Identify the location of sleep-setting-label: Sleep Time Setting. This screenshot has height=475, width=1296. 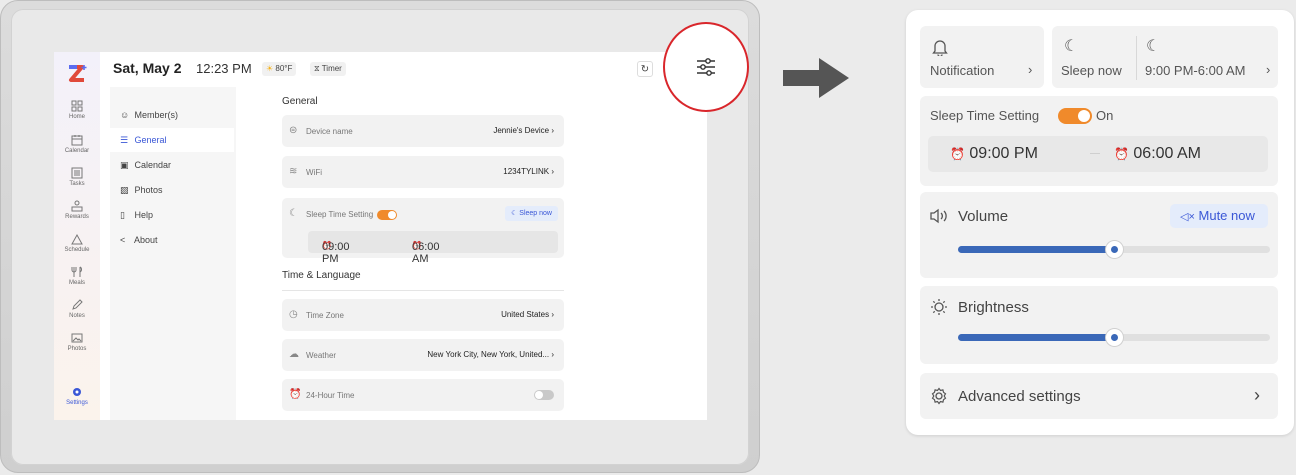
(340, 215).